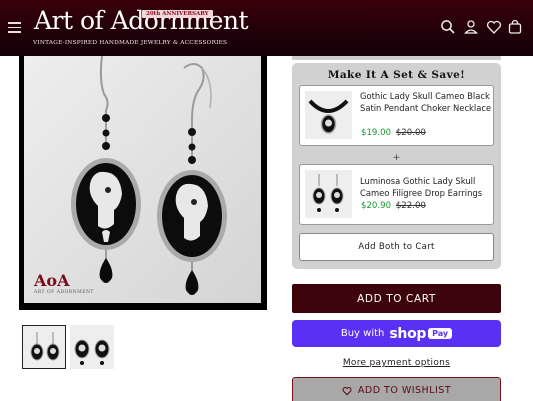 The image size is (533, 401). Describe the element at coordinates (14, 27) in the screenshot. I see `menu-icon` at that location.